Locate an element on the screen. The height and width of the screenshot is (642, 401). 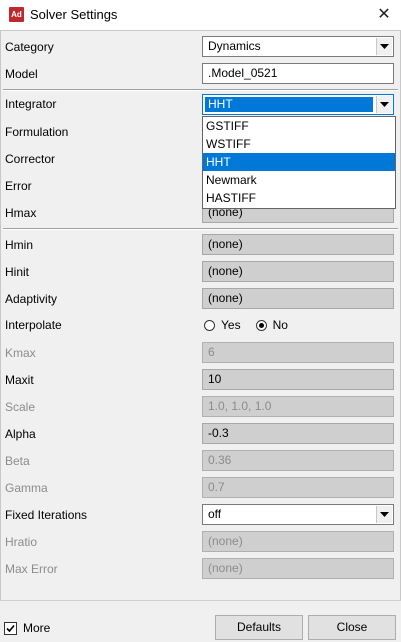
defaults-button: Defaults is located at coordinates (259, 627).